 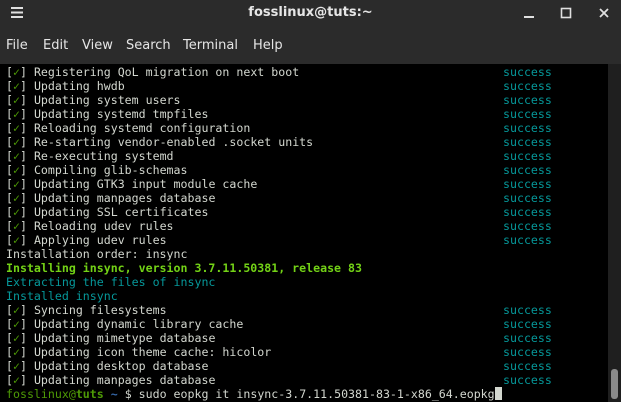 What do you see at coordinates (55, 46) in the screenshot?
I see `menu-edit: Edit` at bounding box center [55, 46].